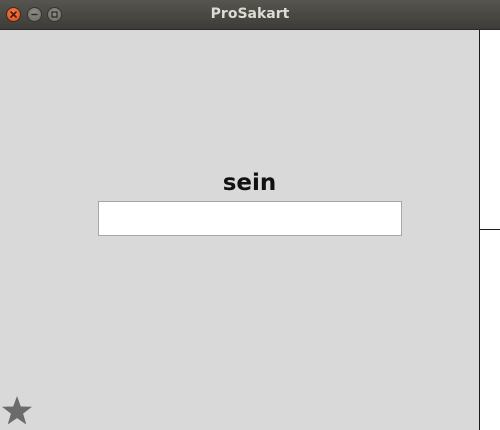 This screenshot has width=500, height=430. Describe the element at coordinates (249, 183) in the screenshot. I see `word-label: sein` at that location.